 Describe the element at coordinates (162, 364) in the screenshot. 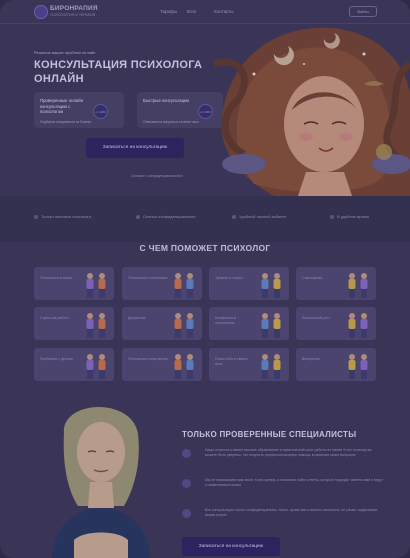

I see `help-tile: Отношения с партнером` at that location.